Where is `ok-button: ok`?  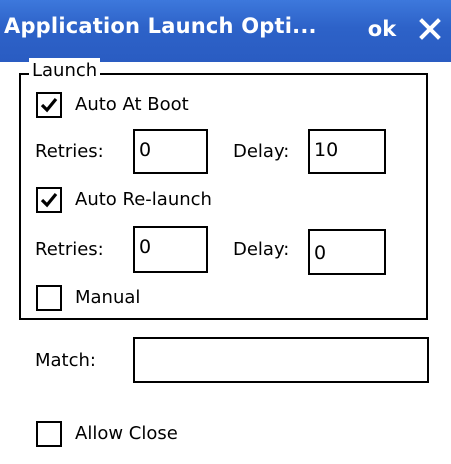
ok-button: ok is located at coordinates (382, 29).